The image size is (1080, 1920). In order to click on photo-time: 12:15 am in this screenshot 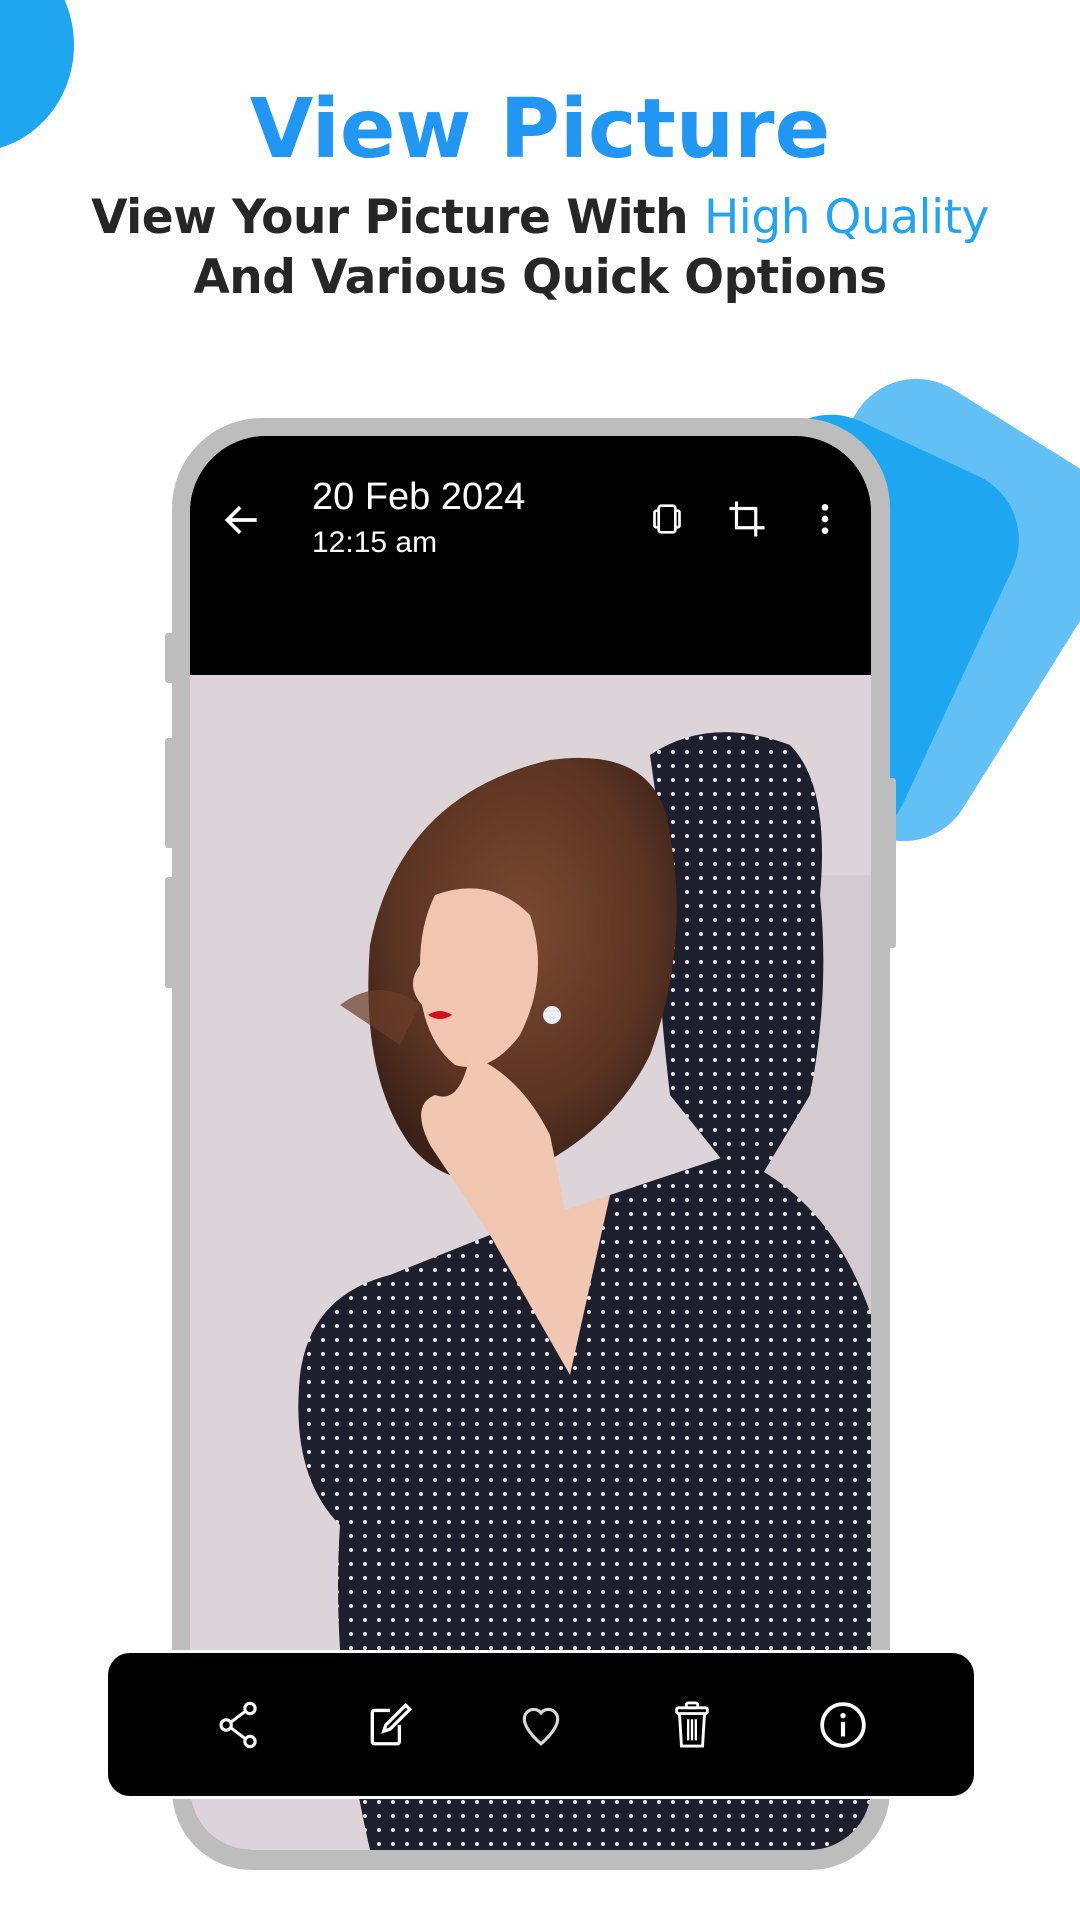, I will do `click(375, 542)`.